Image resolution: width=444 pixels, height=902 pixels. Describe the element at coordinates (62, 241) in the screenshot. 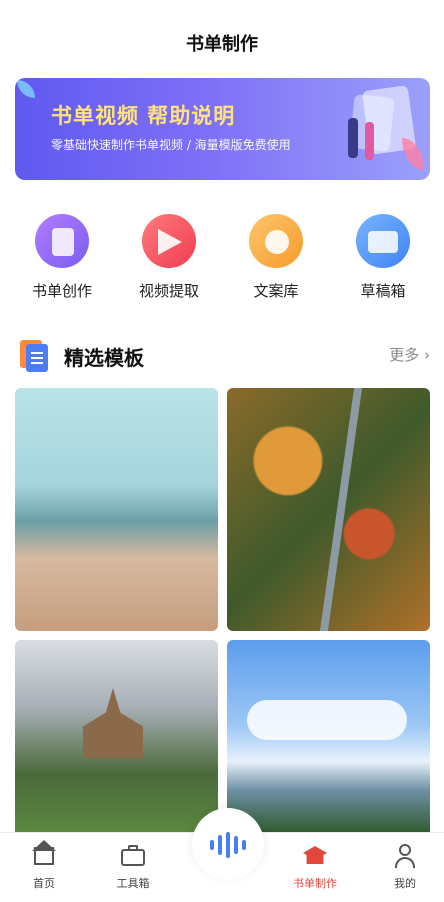

I see `book-create-icon` at that location.